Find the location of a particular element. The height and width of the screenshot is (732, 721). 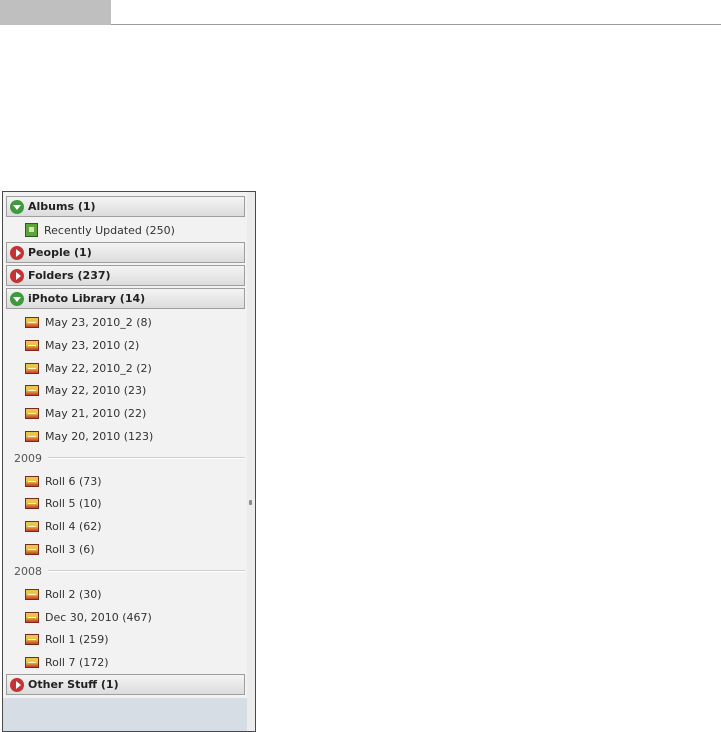

list-item-event: Roll 6 (73) is located at coordinates (63, 481).